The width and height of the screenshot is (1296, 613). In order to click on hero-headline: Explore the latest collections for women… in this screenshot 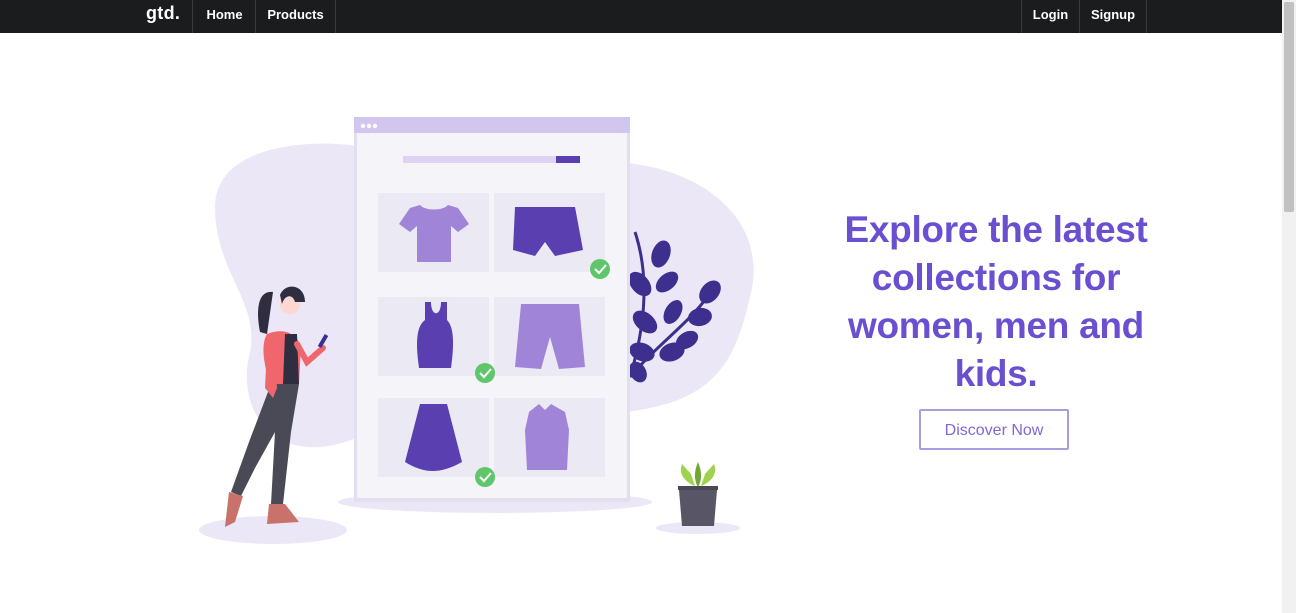, I will do `click(996, 301)`.